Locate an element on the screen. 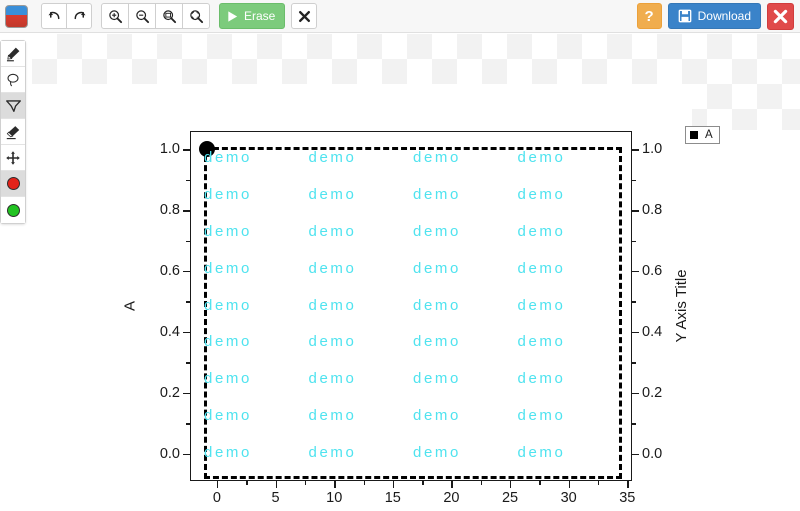 This screenshot has width=800, height=511. zoom-out-button is located at coordinates (142, 16).